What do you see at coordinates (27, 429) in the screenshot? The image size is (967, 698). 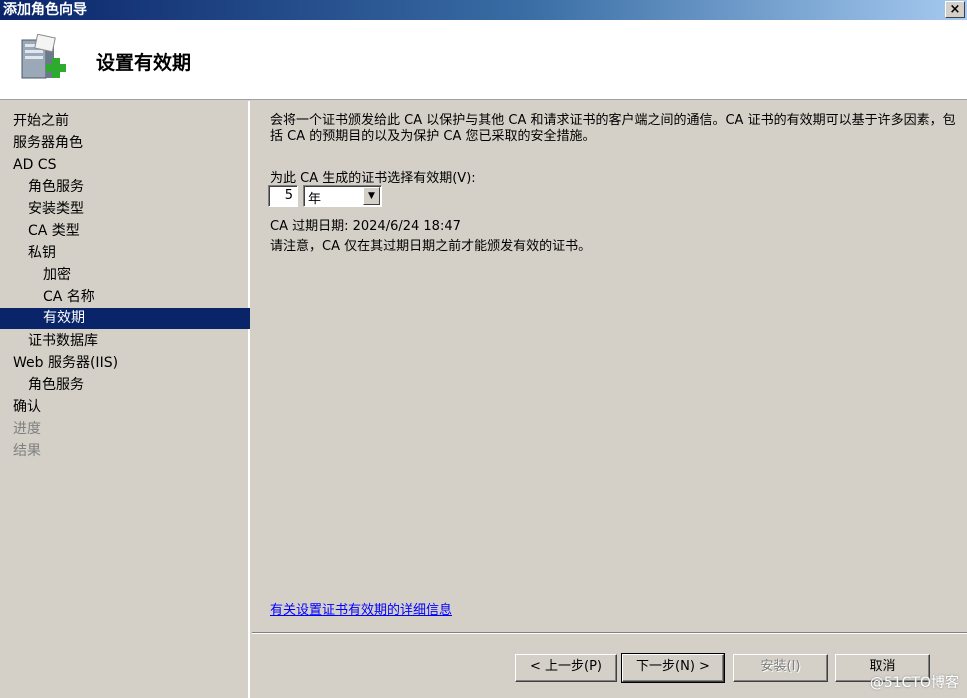 I see `sidebar-item-progress: 进度` at bounding box center [27, 429].